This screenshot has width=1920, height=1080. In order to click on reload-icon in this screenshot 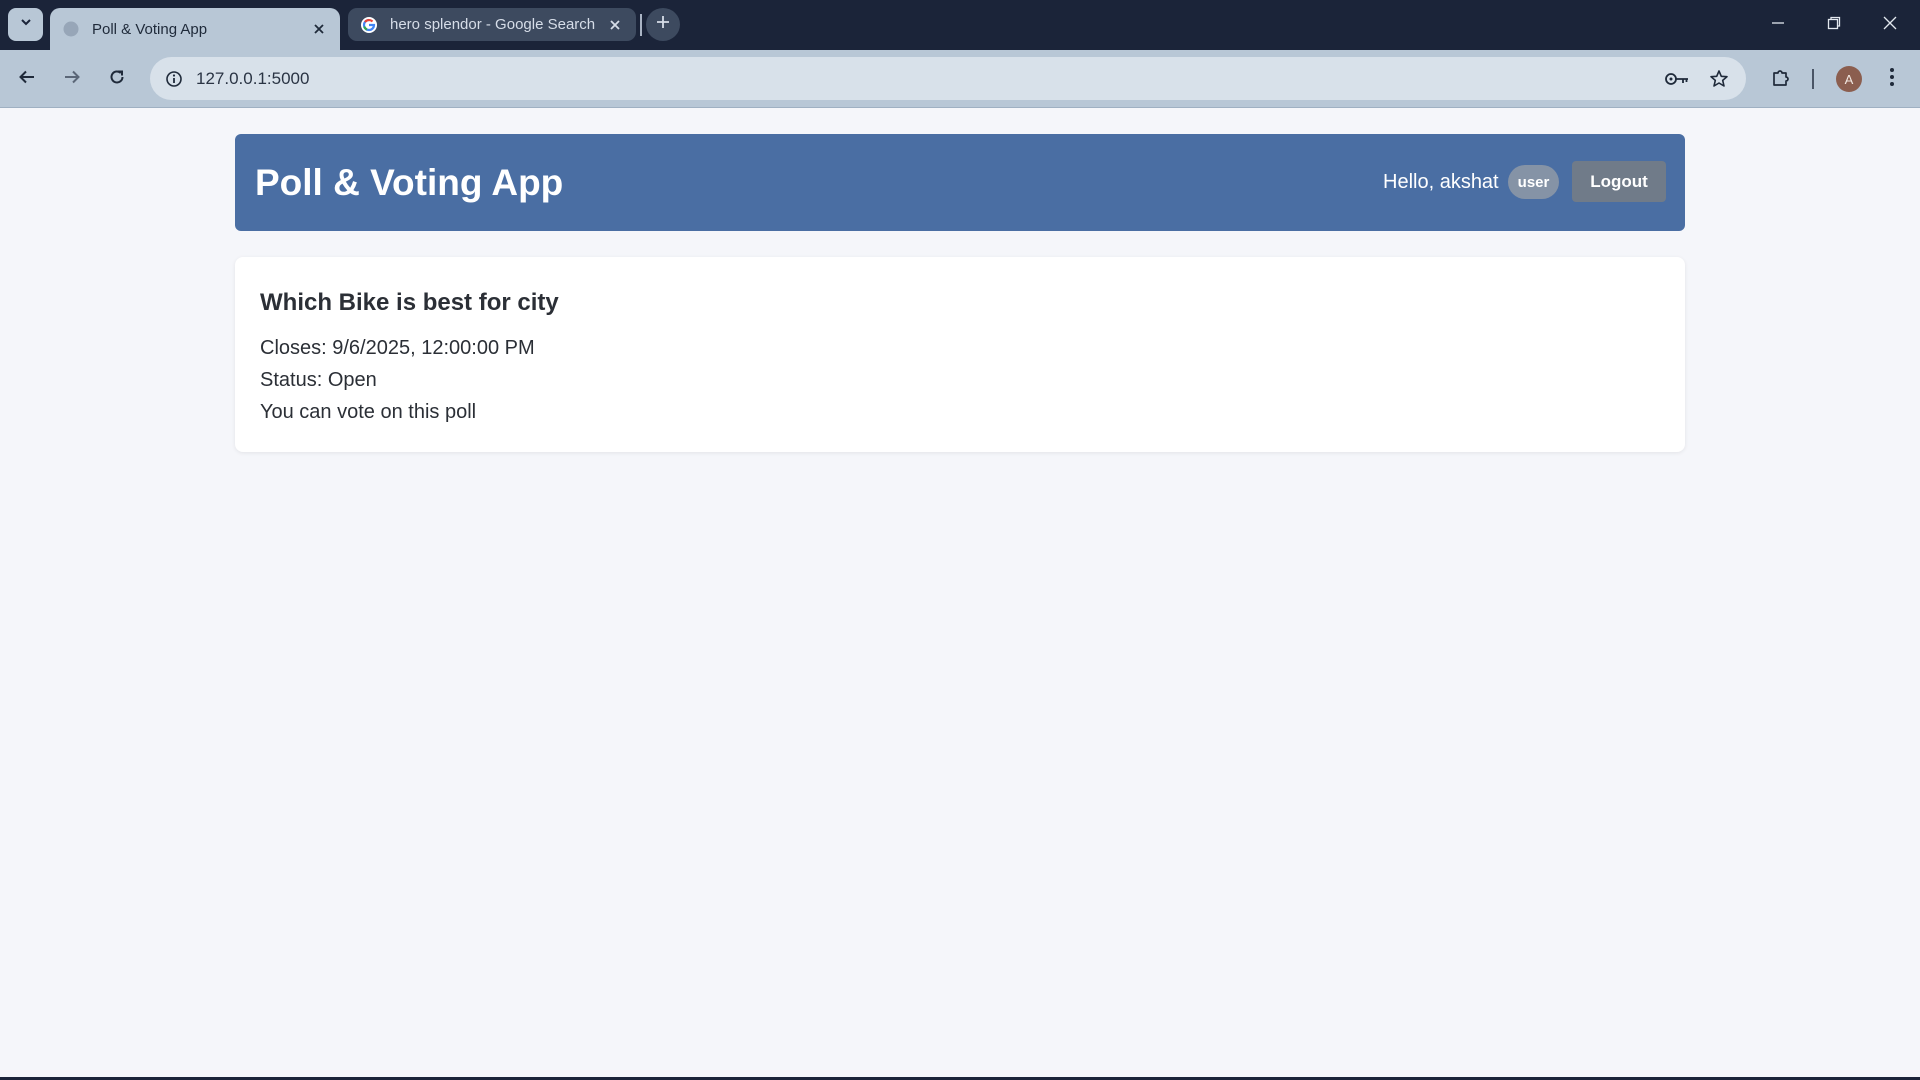, I will do `click(117, 79)`.